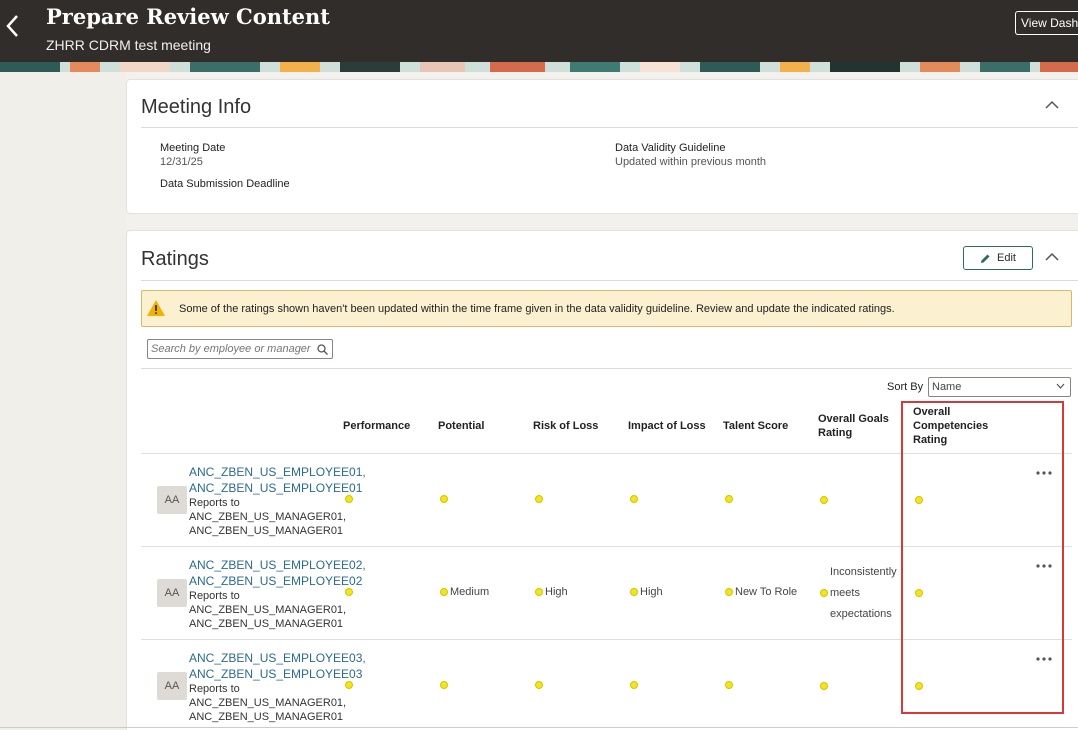  What do you see at coordinates (175, 259) in the screenshot?
I see `ratings-title: Ratings` at bounding box center [175, 259].